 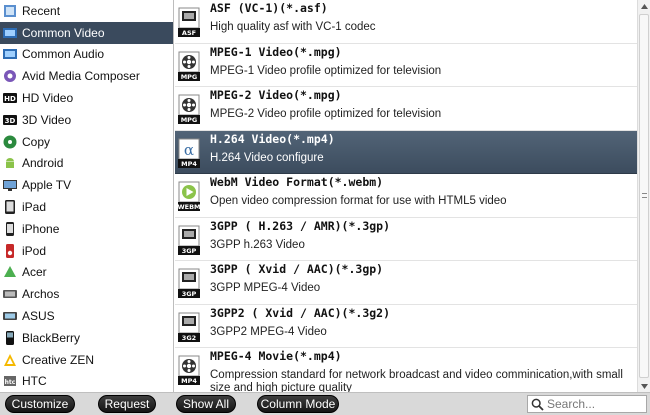 What do you see at coordinates (86, 142) in the screenshot?
I see `sidebar-item-copy: Copy` at bounding box center [86, 142].